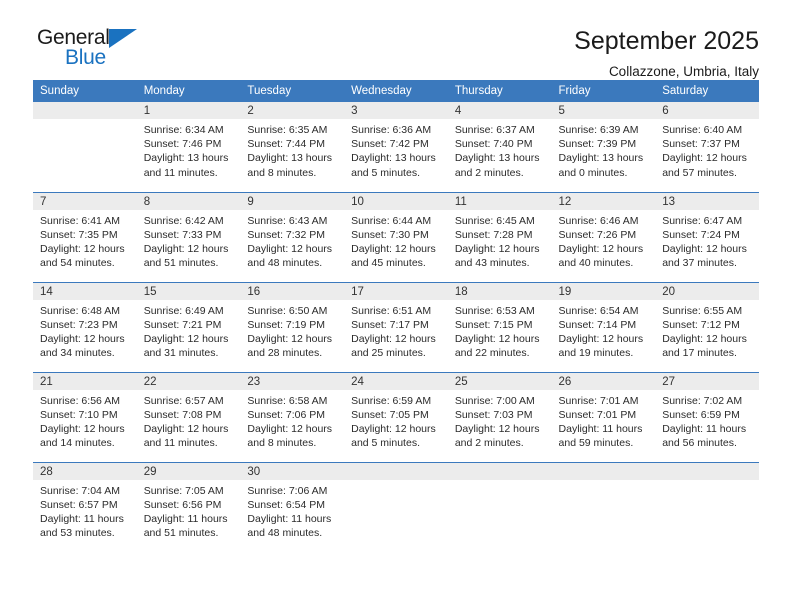 This screenshot has height=612, width=792. What do you see at coordinates (701, 234) in the screenshot?
I see `day-sunset-line: Sunset: 7:24 PM` at bounding box center [701, 234].